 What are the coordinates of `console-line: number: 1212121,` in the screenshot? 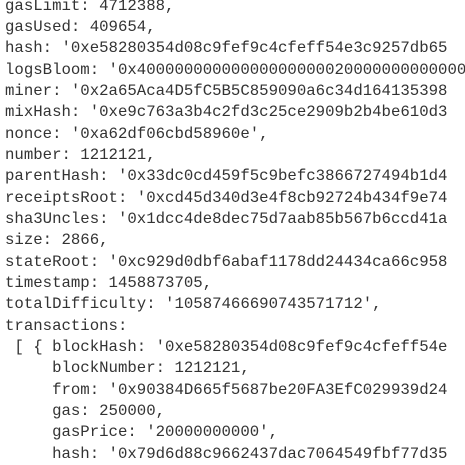 It's located at (80, 155).